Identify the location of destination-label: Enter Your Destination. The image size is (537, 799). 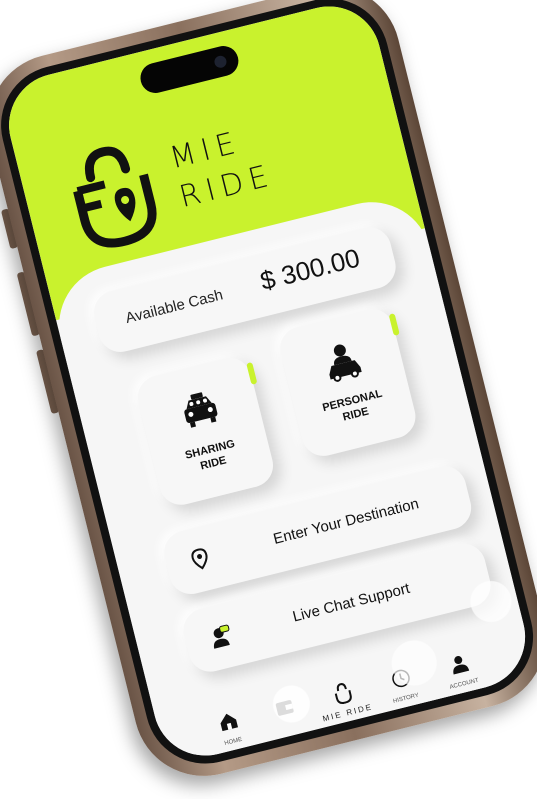
(346, 521).